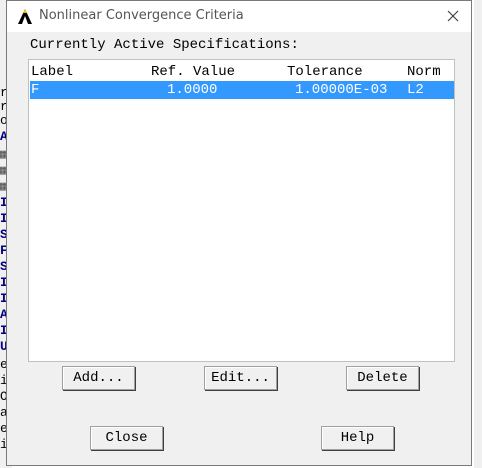 Image resolution: width=482 pixels, height=468 pixels. I want to click on dialog-title: Nonlinear Convergence Criteria, so click(141, 15).